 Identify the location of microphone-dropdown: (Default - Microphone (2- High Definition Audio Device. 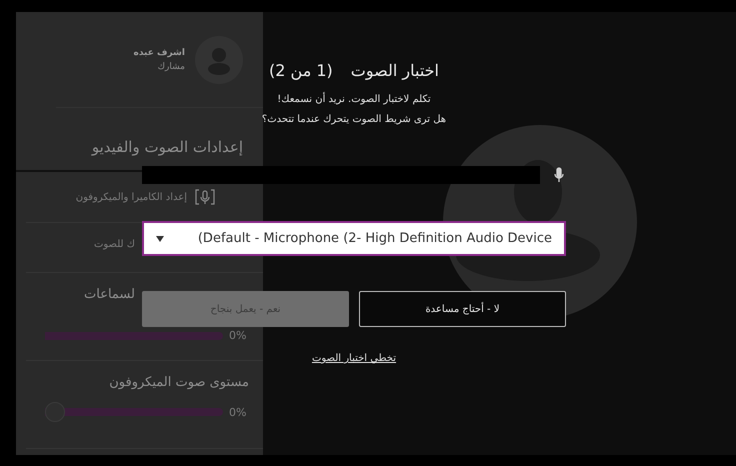
(354, 238).